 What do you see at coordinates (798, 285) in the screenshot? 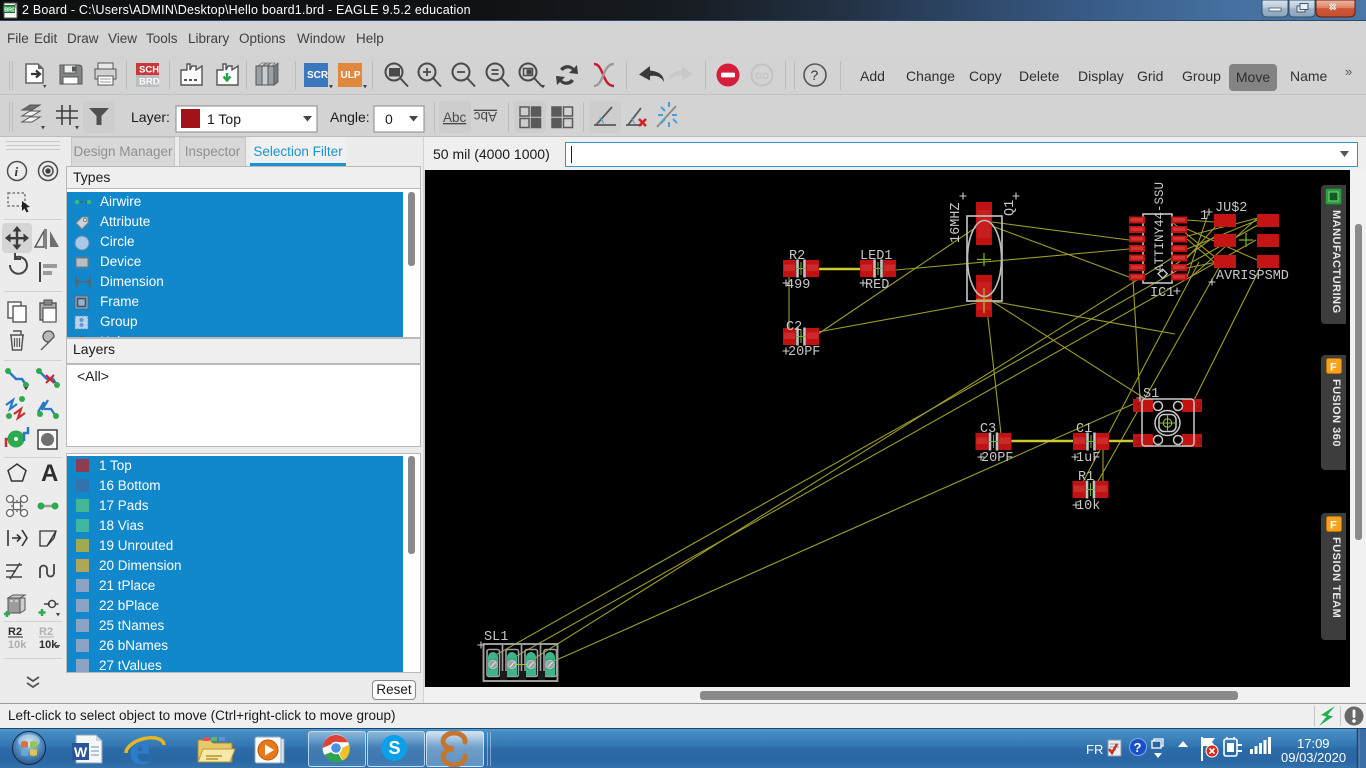
I see `svg-text: 499` at bounding box center [798, 285].